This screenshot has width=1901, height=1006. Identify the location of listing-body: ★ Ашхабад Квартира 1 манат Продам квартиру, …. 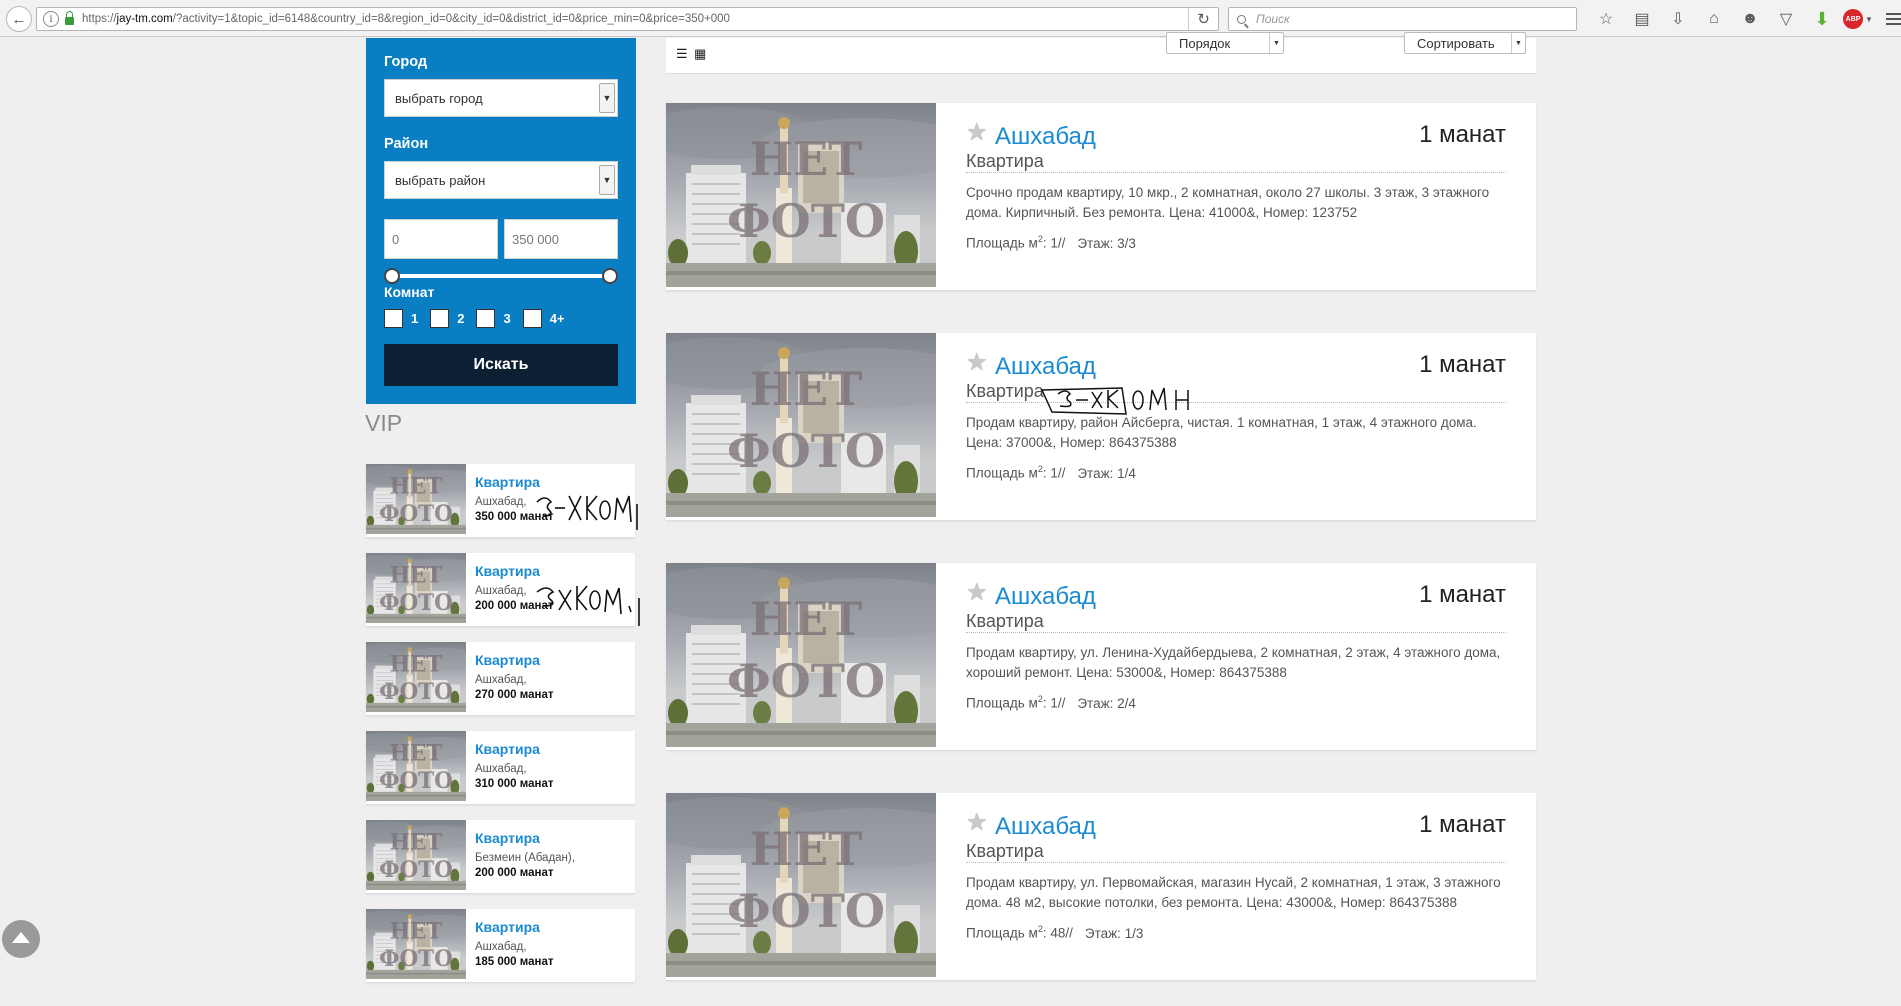
(1236, 646).